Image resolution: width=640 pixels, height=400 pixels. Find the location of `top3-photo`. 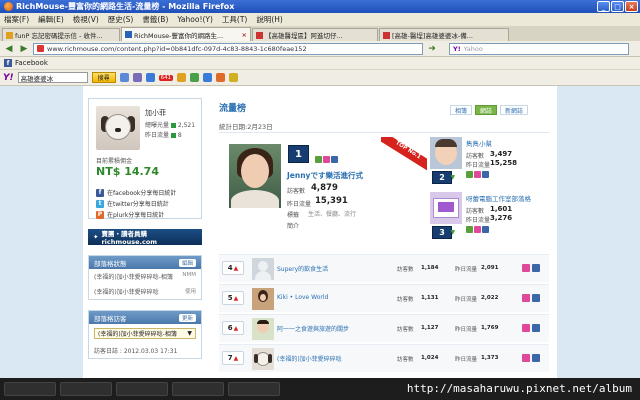

top3-photo is located at coordinates (446, 208).